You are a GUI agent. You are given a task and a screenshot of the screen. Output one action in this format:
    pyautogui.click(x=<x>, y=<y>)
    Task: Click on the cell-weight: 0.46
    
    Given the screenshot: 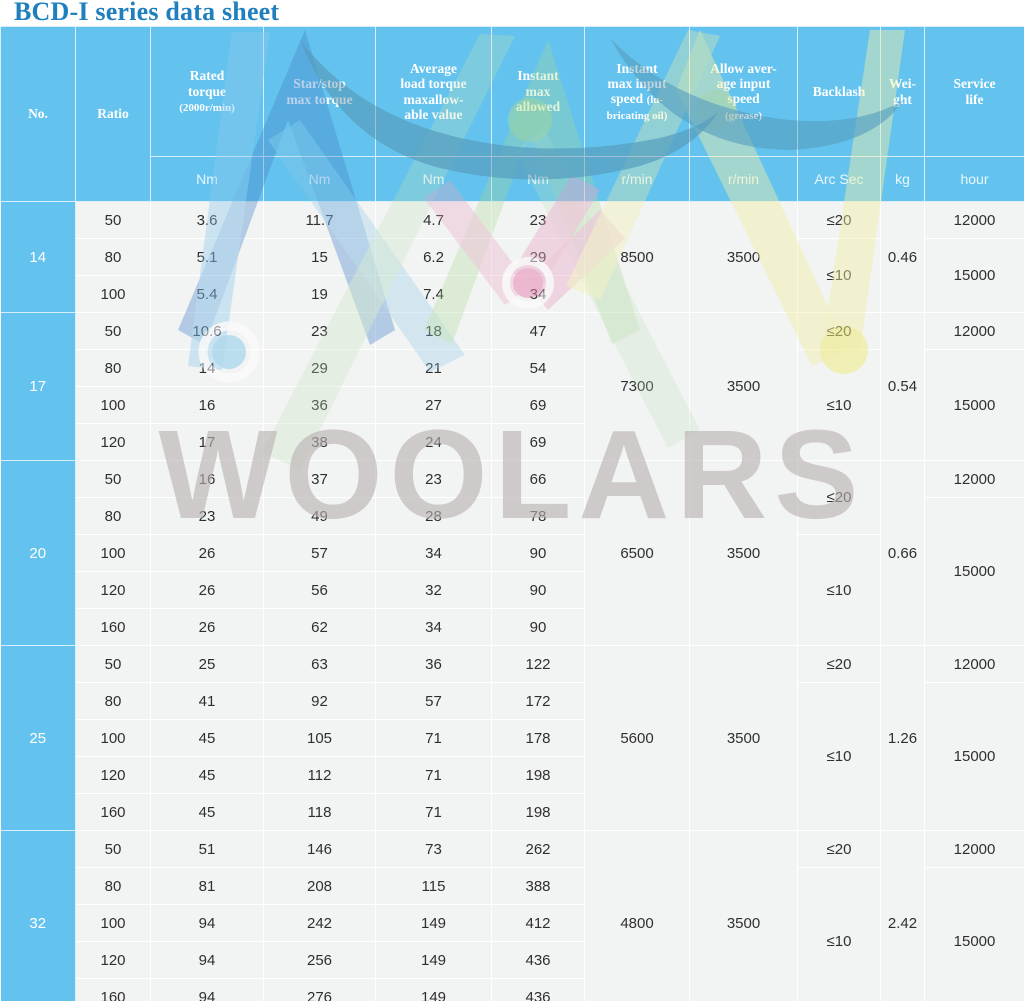 What is the action you would take?
    pyautogui.click(x=902, y=257)
    